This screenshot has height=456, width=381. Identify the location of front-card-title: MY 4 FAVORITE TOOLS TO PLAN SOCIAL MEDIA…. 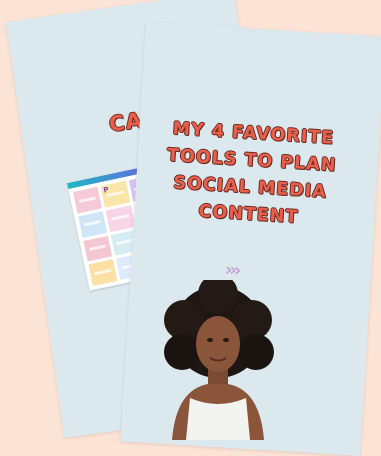
(251, 175).